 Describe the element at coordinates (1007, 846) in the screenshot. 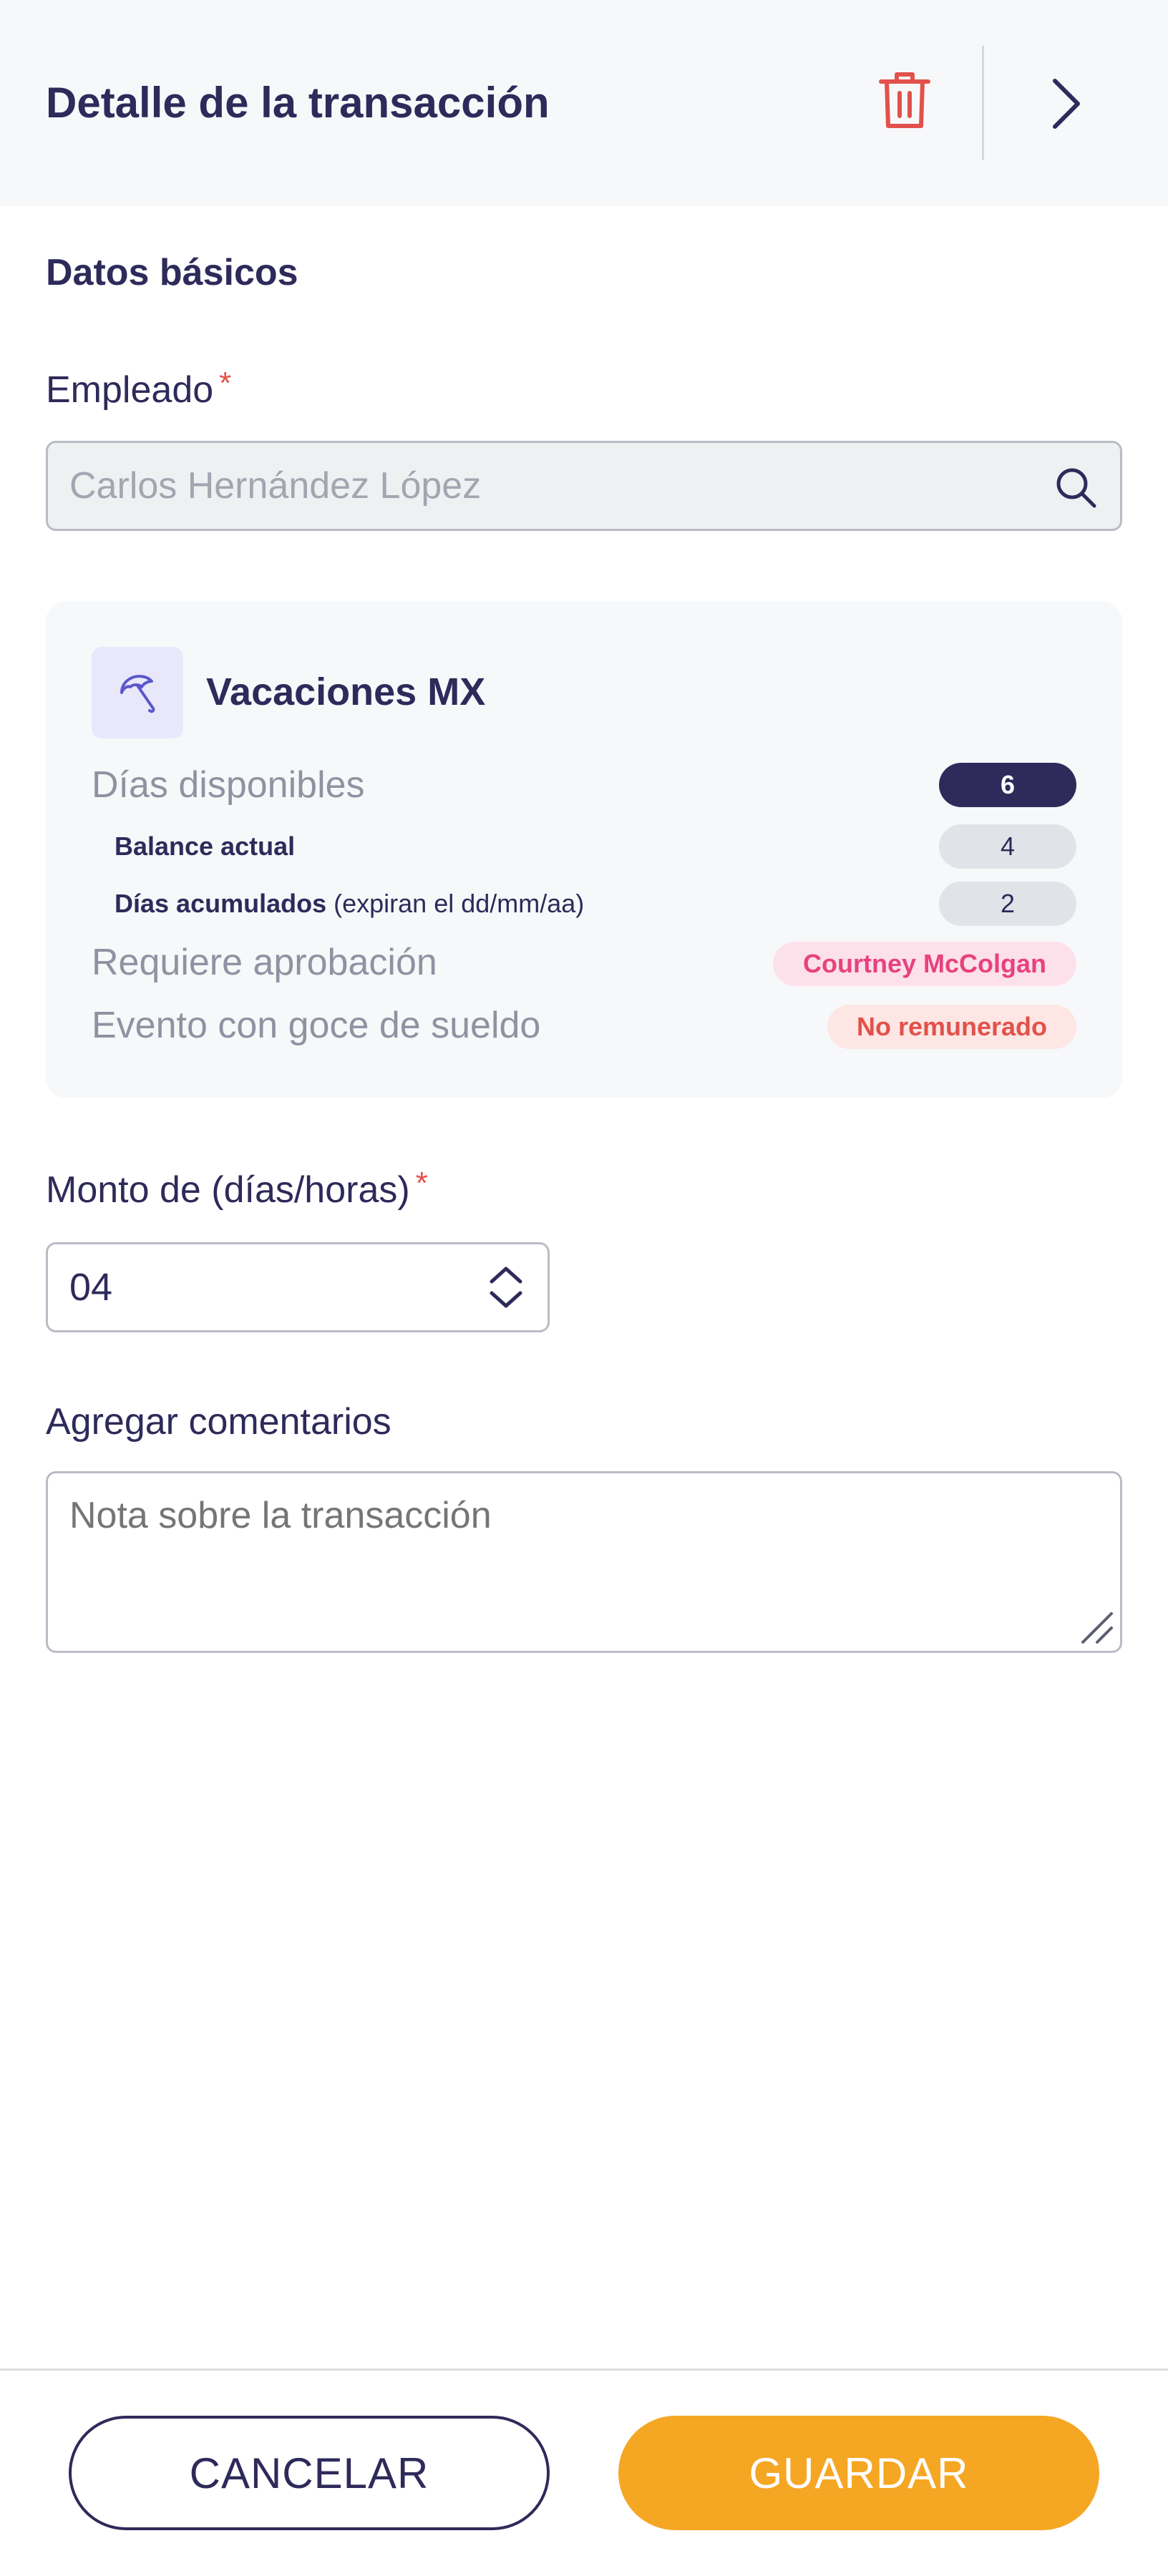

I see `current-balance-badge: 4` at that location.